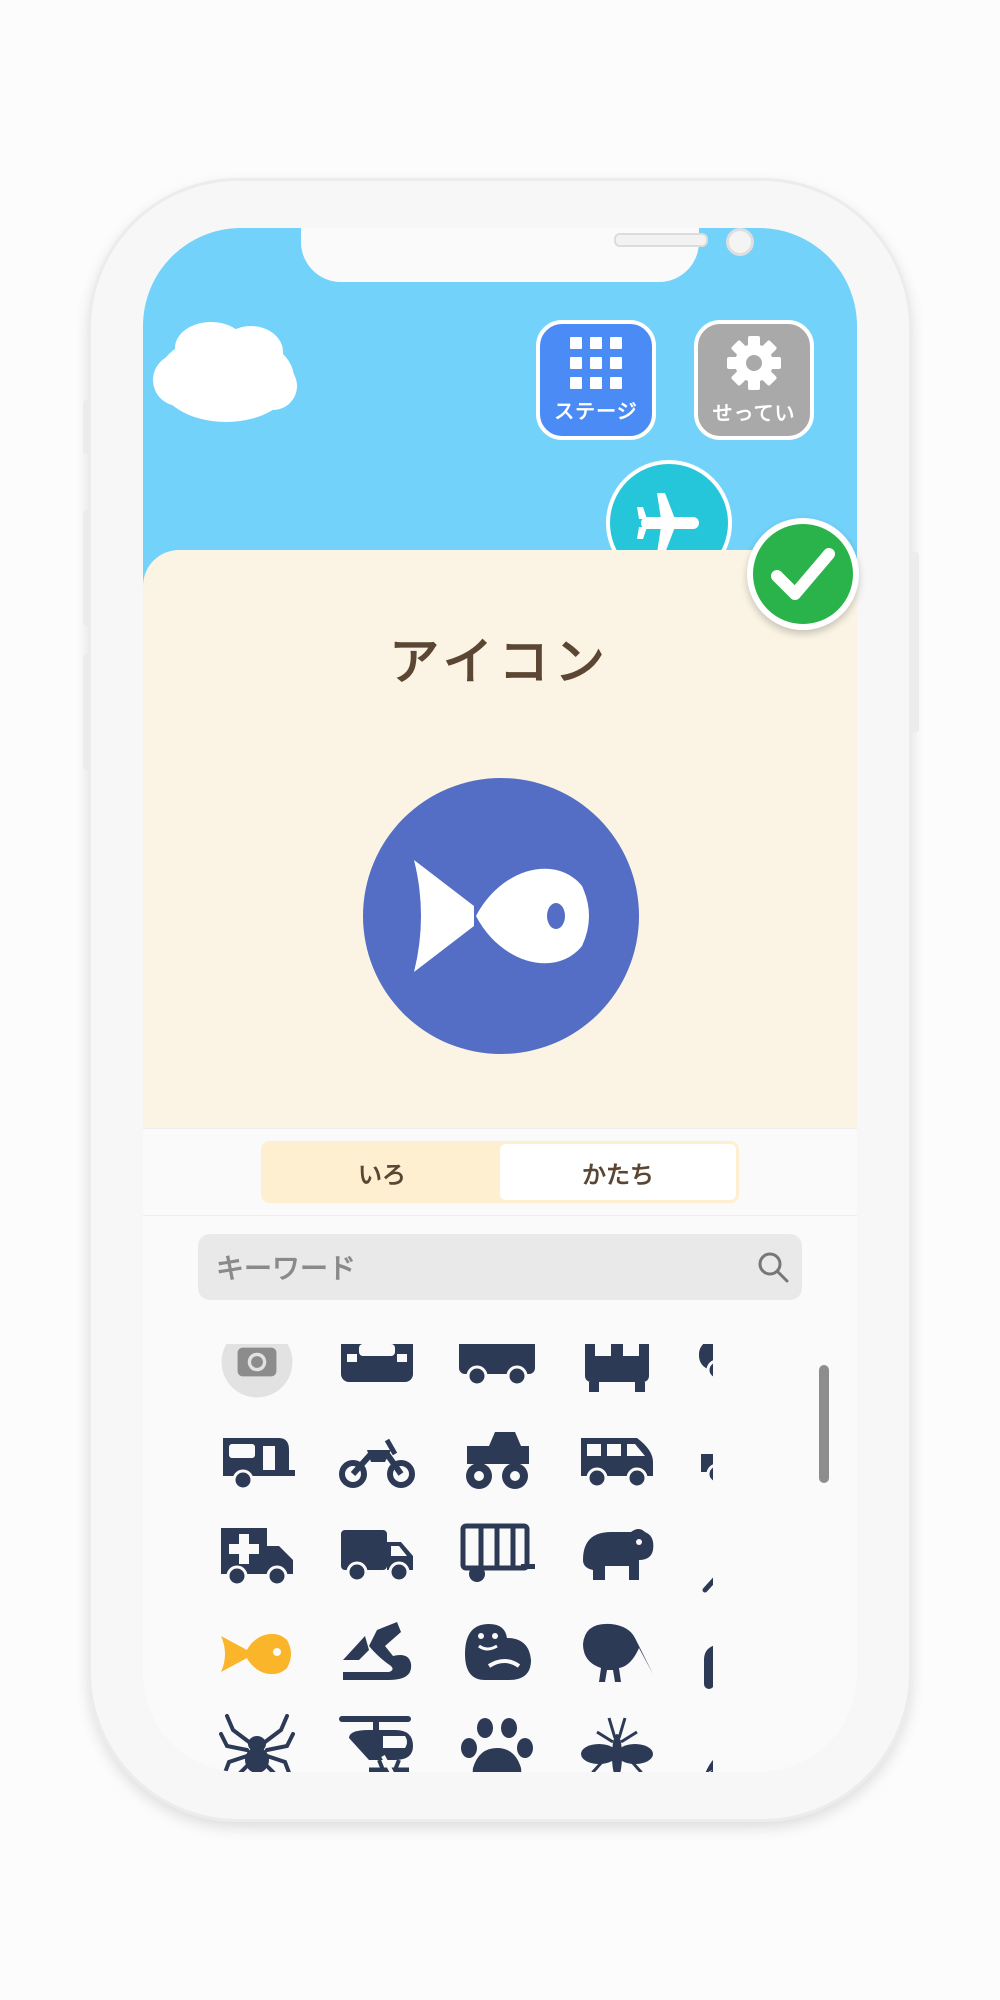 The height and width of the screenshot is (2000, 1000). I want to click on monster-truck-icon, so click(497, 1460).